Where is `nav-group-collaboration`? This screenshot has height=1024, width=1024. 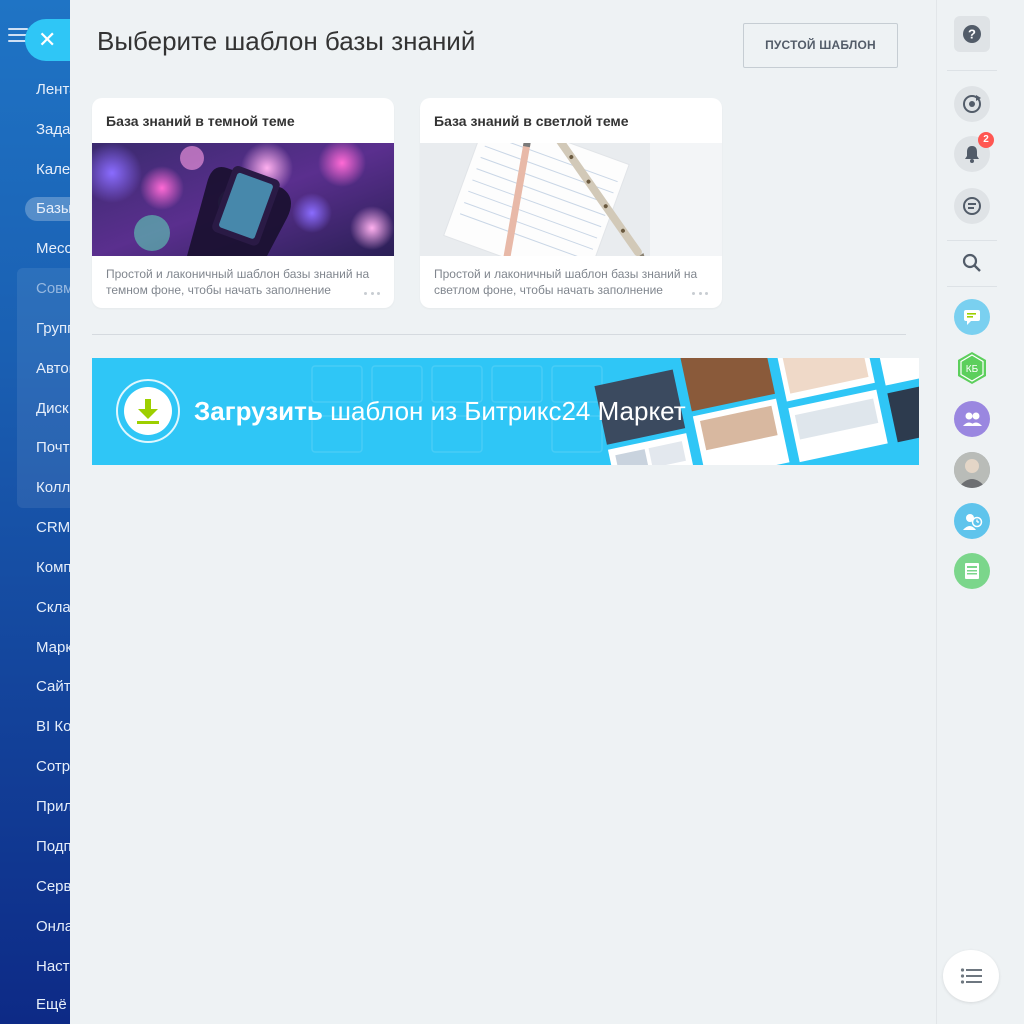 nav-group-collaboration is located at coordinates (43, 388).